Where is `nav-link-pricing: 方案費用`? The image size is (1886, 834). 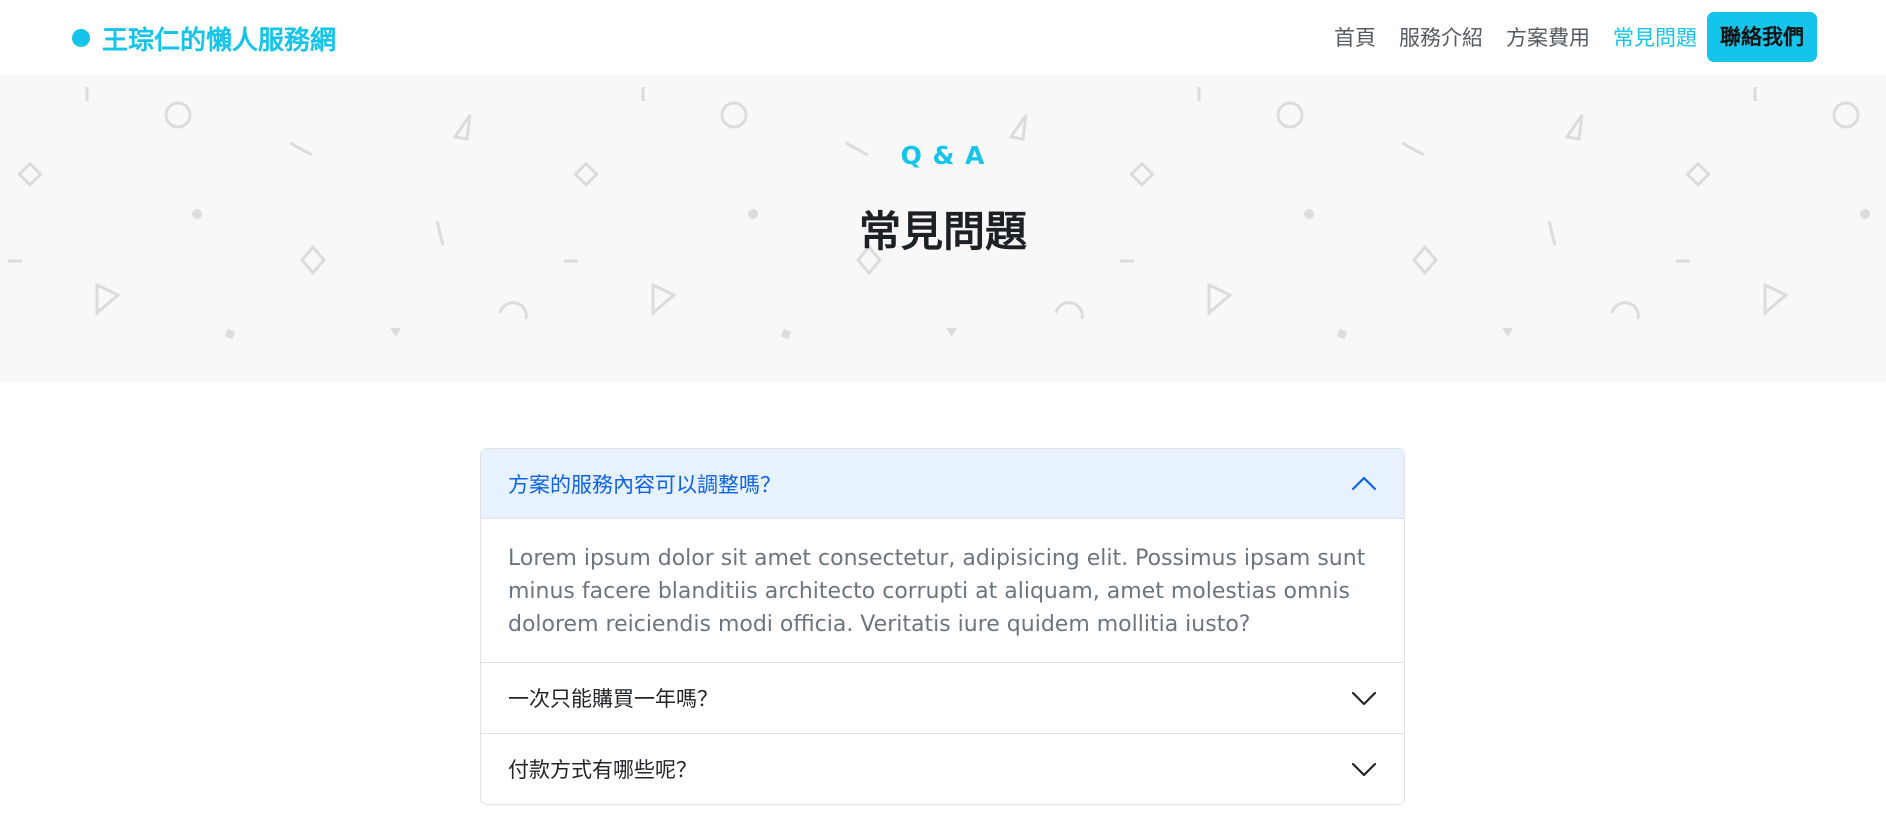 nav-link-pricing: 方案費用 is located at coordinates (1548, 37).